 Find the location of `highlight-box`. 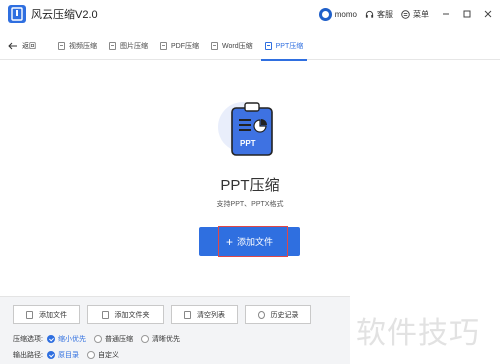

highlight-box is located at coordinates (253, 241).